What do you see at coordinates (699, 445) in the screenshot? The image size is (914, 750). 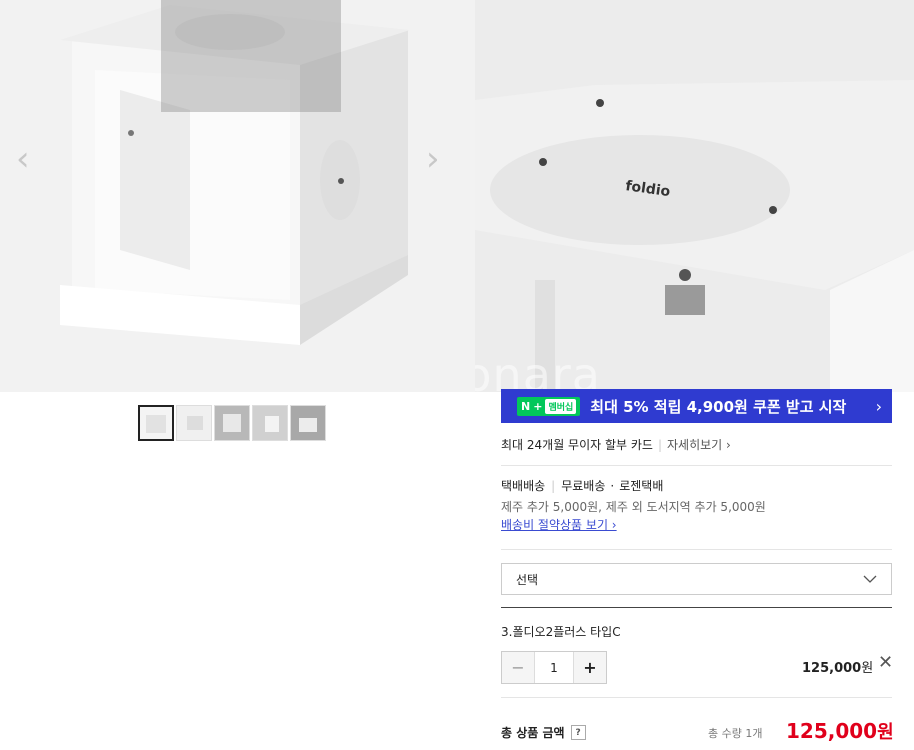 I see `card-details-link: 자세히보기 ›` at bounding box center [699, 445].